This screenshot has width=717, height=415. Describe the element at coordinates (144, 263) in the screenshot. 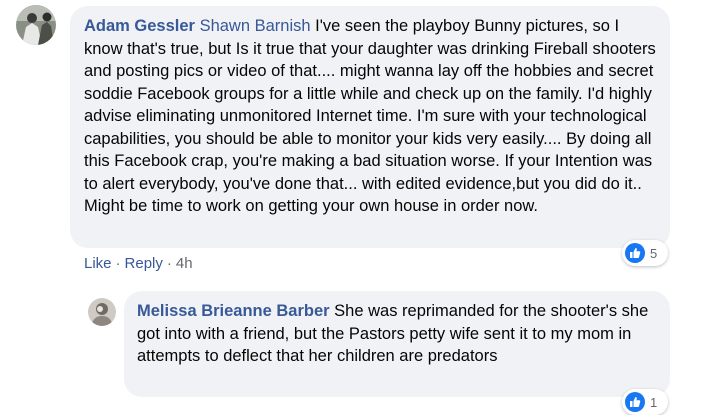

I see `reply-link: Reply` at that location.